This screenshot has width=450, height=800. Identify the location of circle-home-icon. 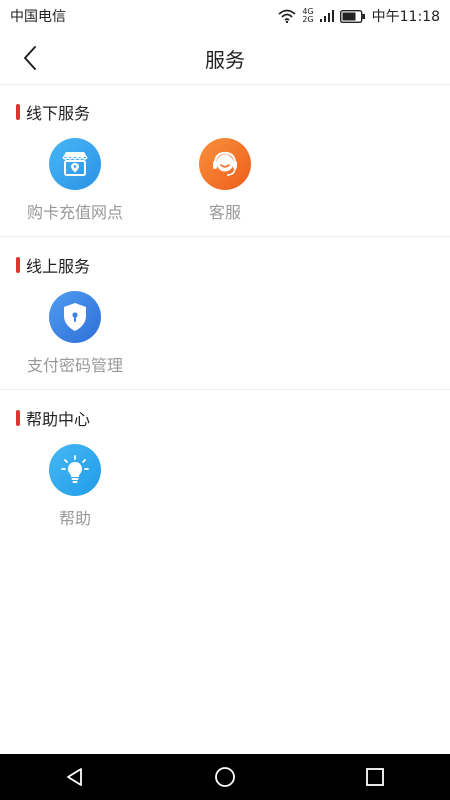
(225, 777).